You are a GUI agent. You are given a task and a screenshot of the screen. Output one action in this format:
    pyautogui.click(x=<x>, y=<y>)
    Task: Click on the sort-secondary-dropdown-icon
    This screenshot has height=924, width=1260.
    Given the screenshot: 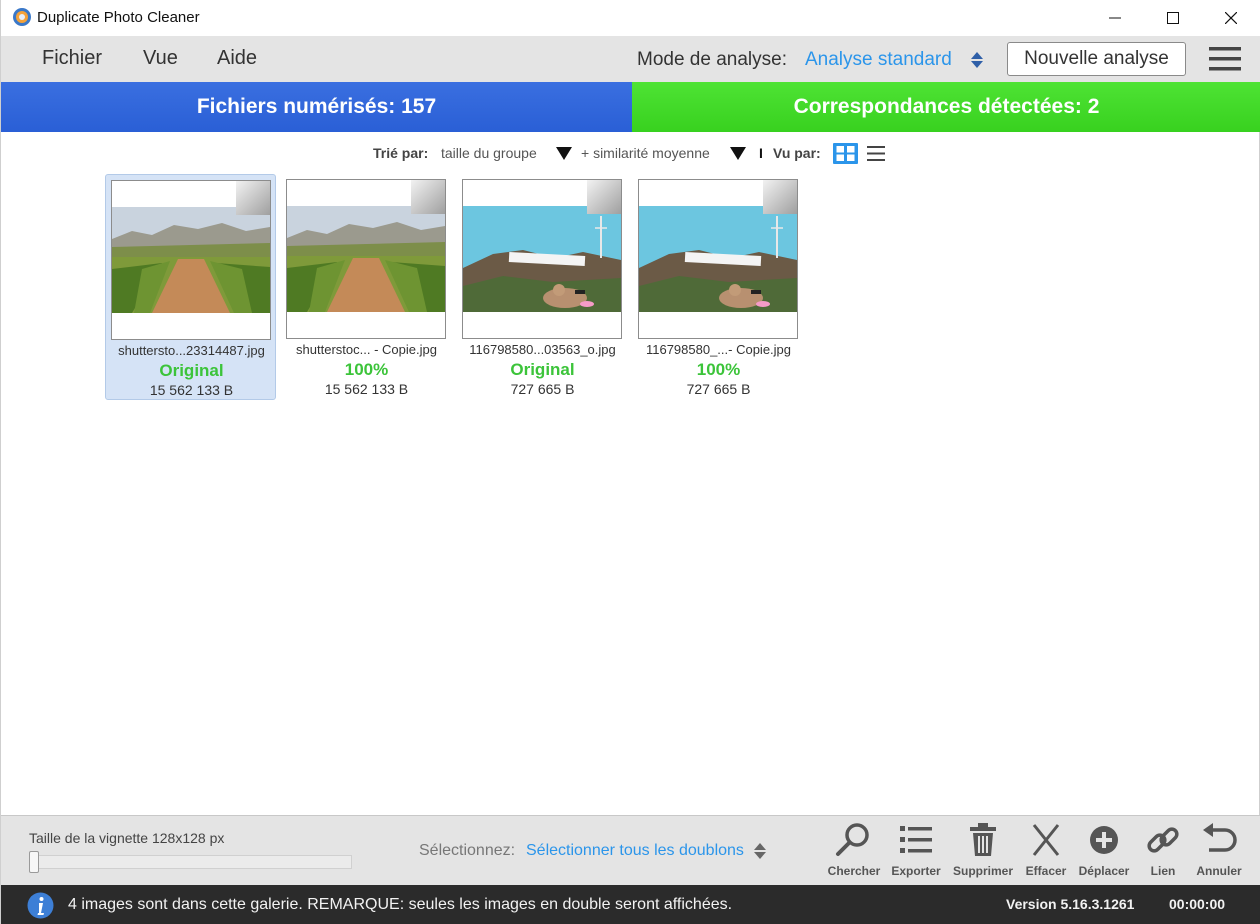 What is the action you would take?
    pyautogui.click(x=738, y=153)
    